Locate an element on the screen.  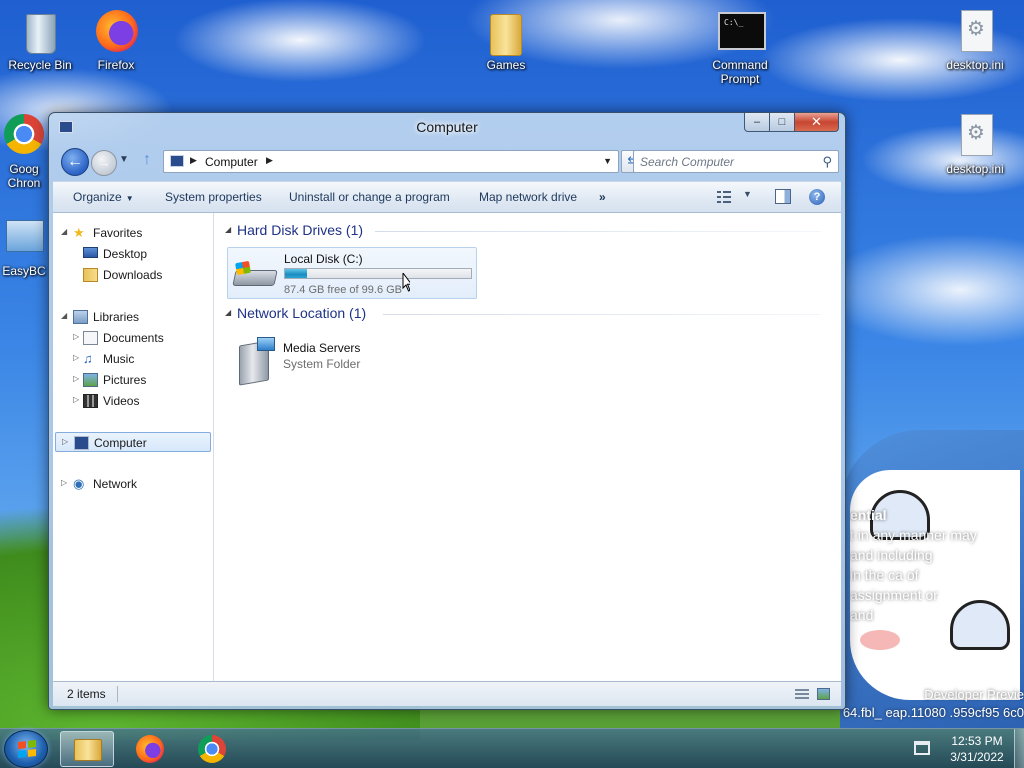
organize-button: Organize ▼ is located at coordinates (103, 197).